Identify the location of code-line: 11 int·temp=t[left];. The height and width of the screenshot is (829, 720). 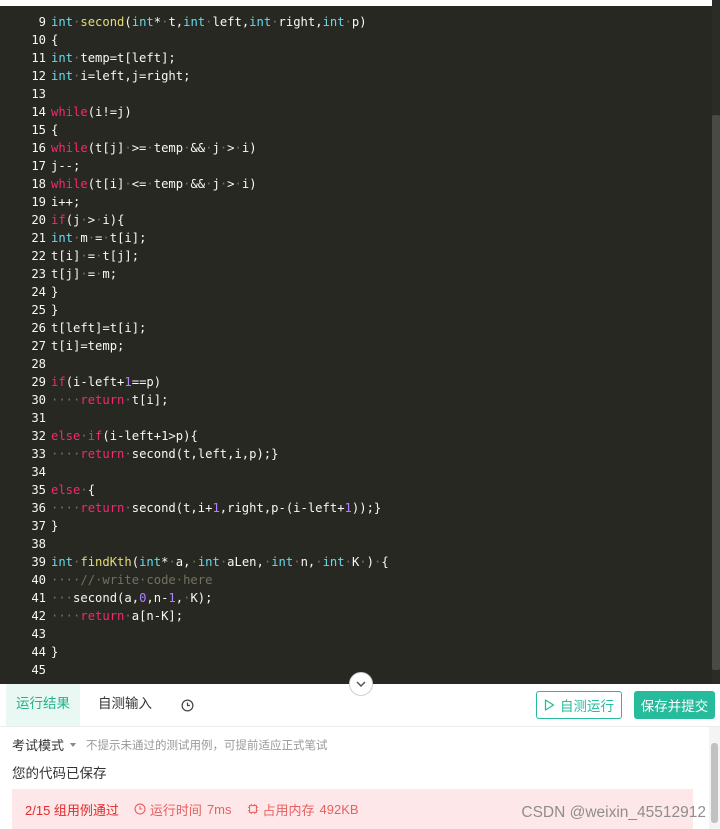
(354, 58).